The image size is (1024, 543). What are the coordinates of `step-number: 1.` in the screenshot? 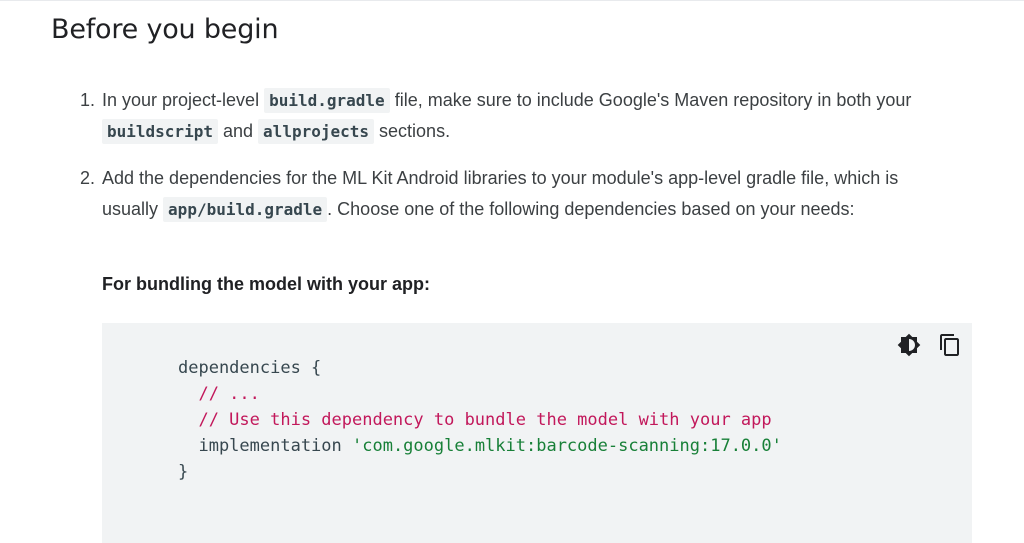 It's located at (88, 100).